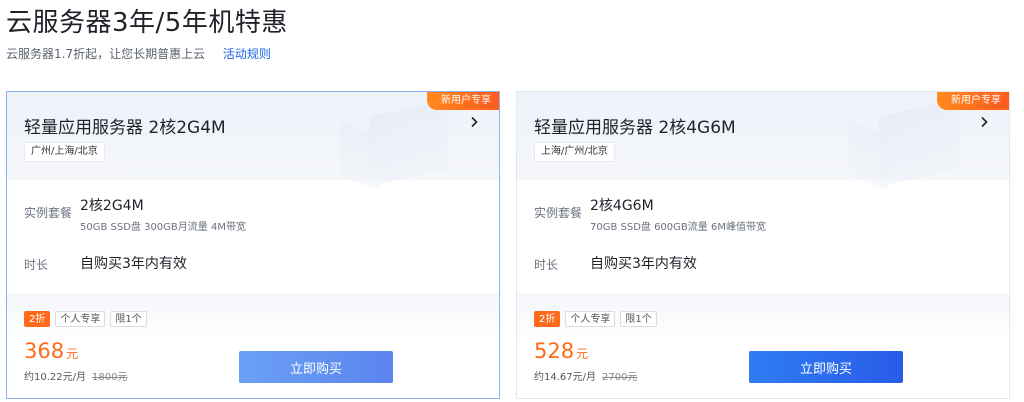  What do you see at coordinates (106, 54) in the screenshot?
I see `subtitle-text: 云服务器1.7折起，让您长期普惠上云` at bounding box center [106, 54].